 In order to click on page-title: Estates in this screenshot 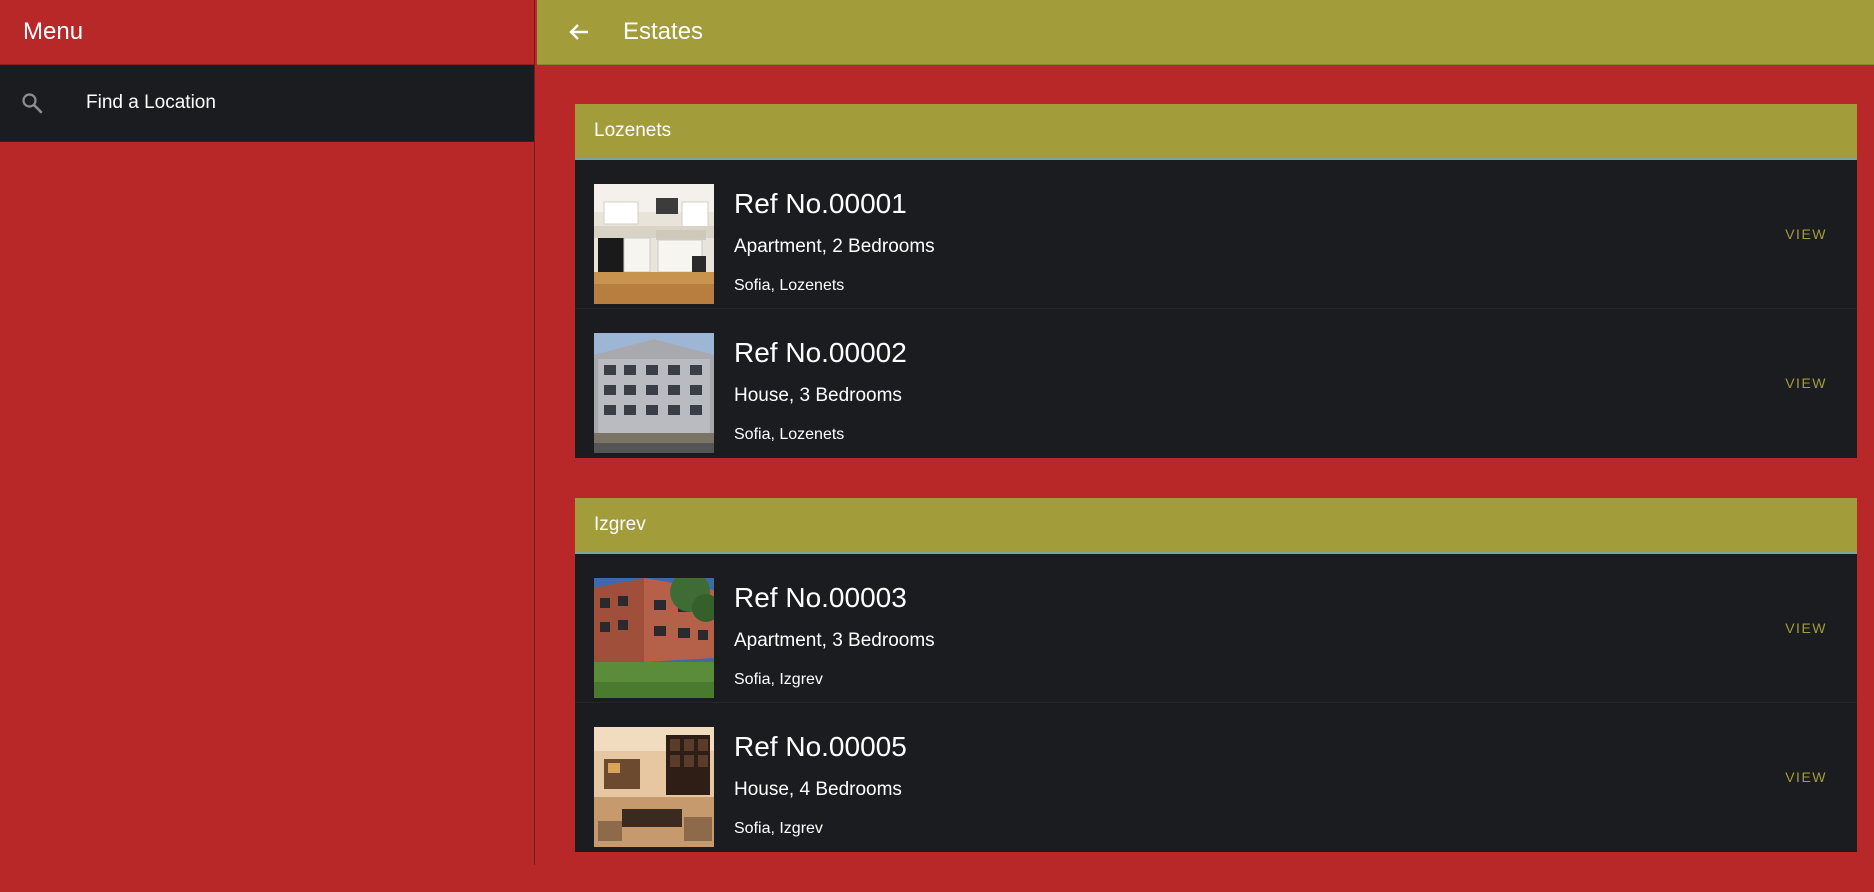, I will do `click(663, 31)`.